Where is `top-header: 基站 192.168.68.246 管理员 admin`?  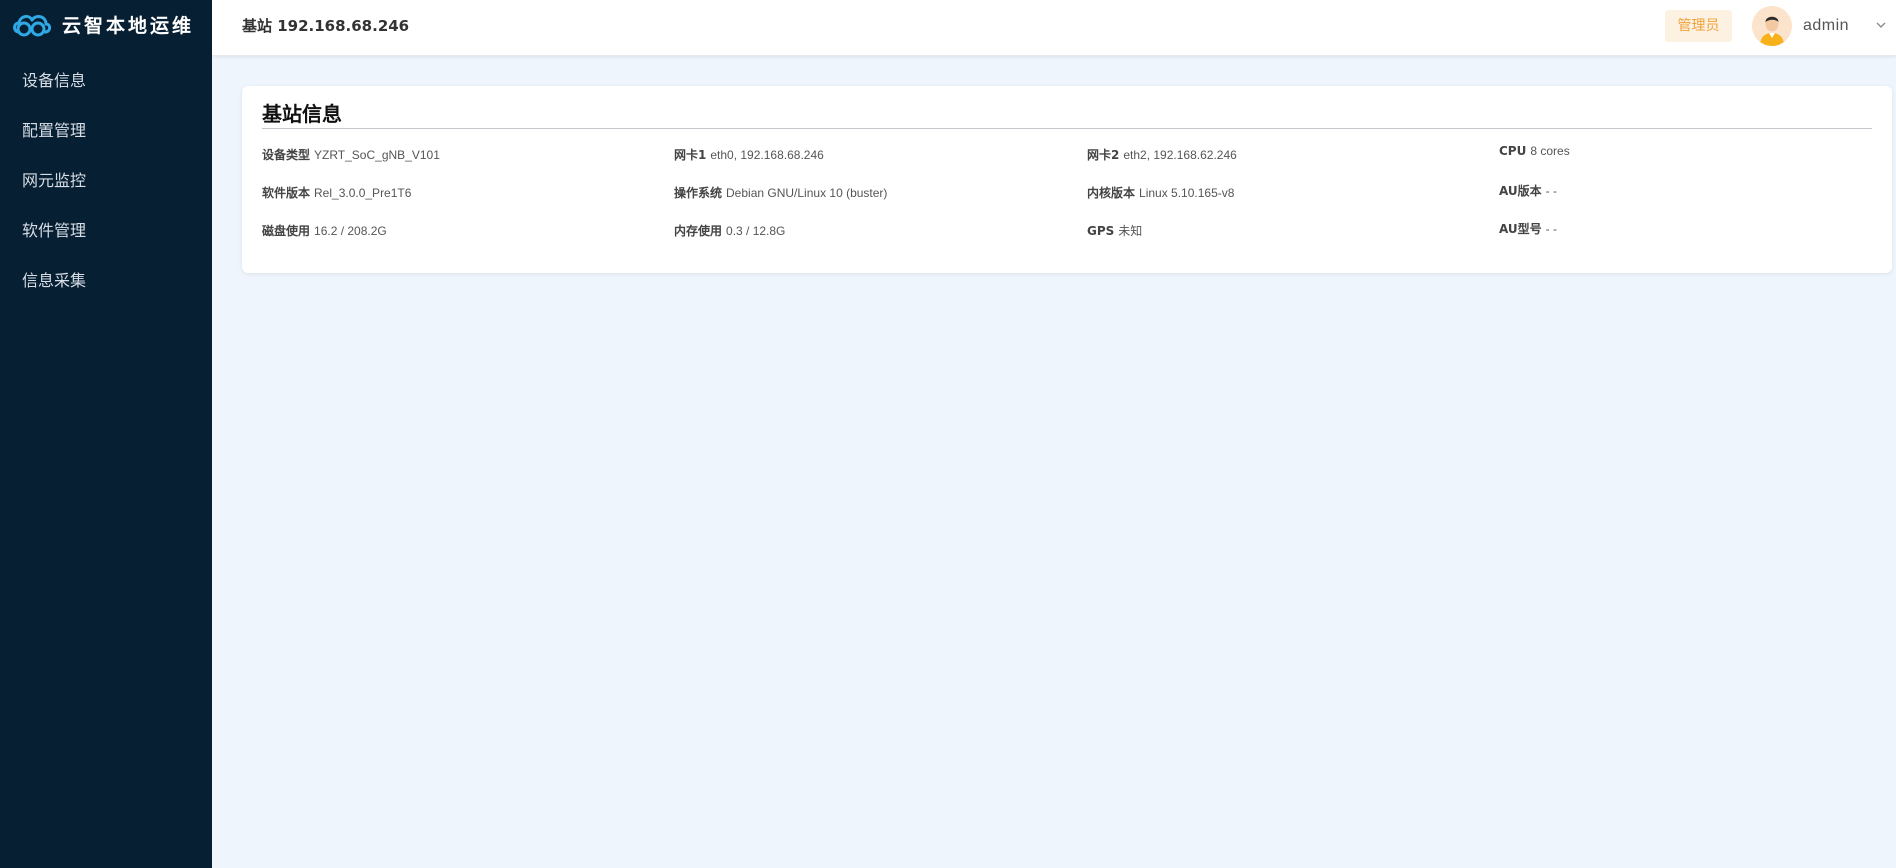 top-header: 基站 192.168.68.246 管理员 admin is located at coordinates (1054, 28).